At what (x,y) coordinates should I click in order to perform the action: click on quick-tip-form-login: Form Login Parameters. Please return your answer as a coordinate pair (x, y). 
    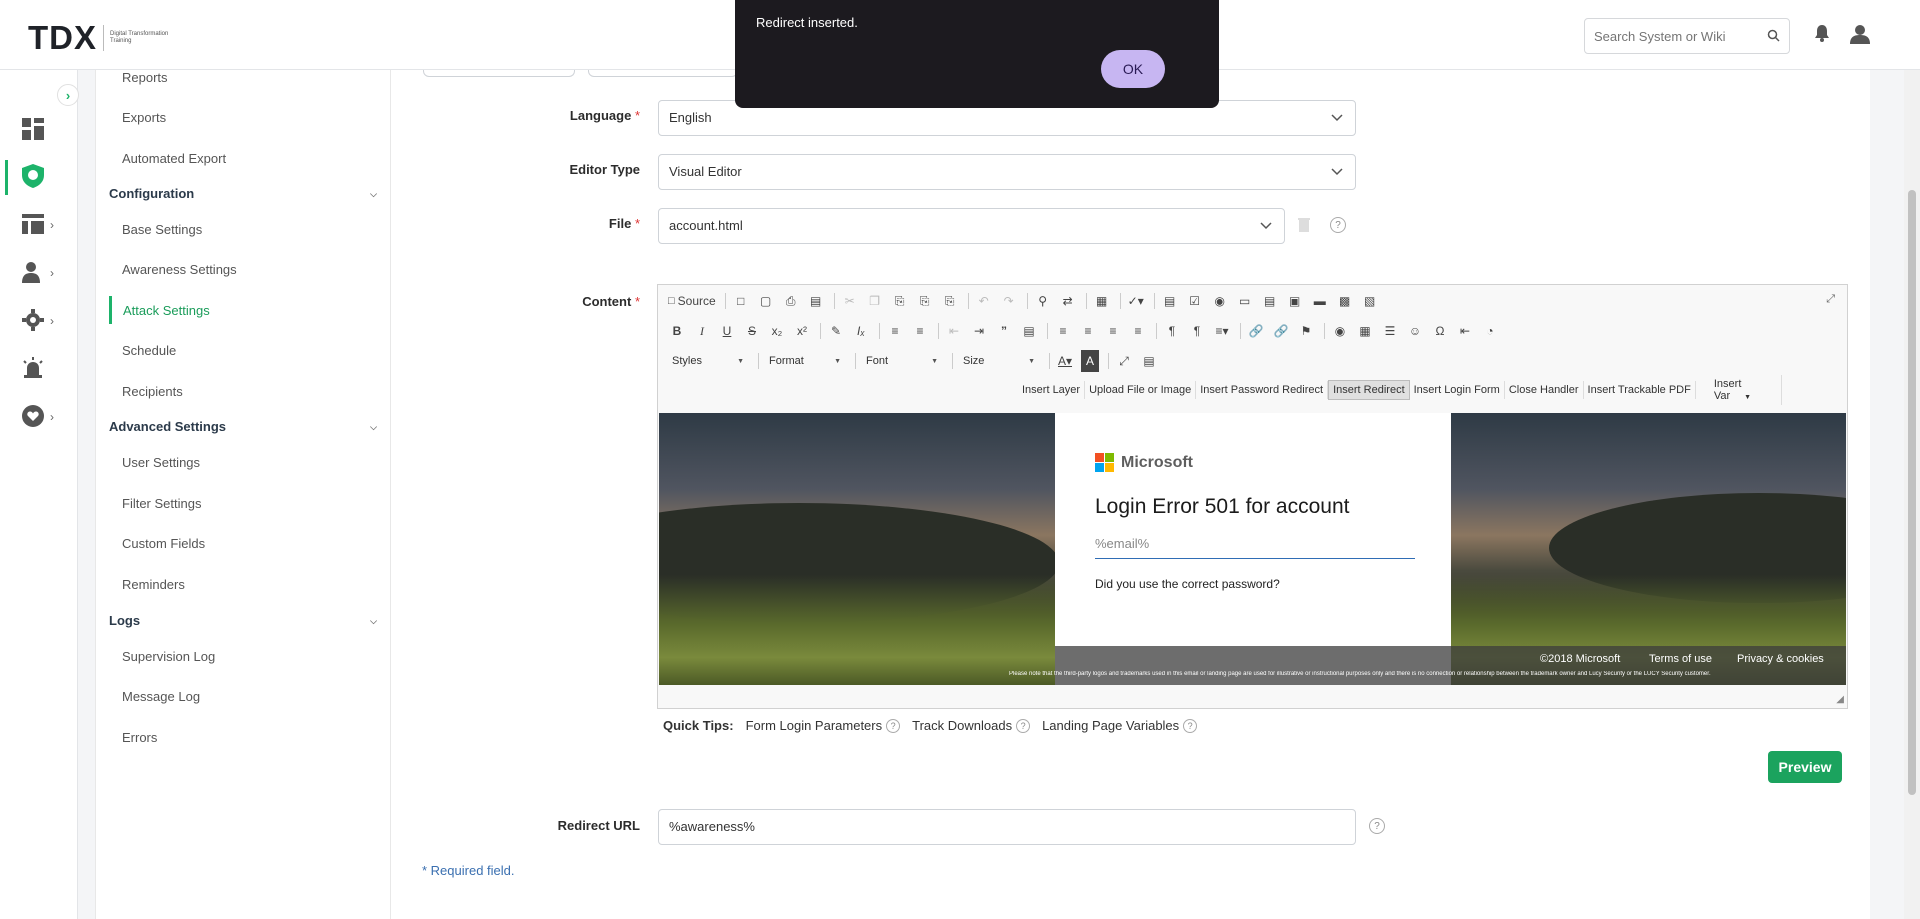
    Looking at the image, I should click on (814, 725).